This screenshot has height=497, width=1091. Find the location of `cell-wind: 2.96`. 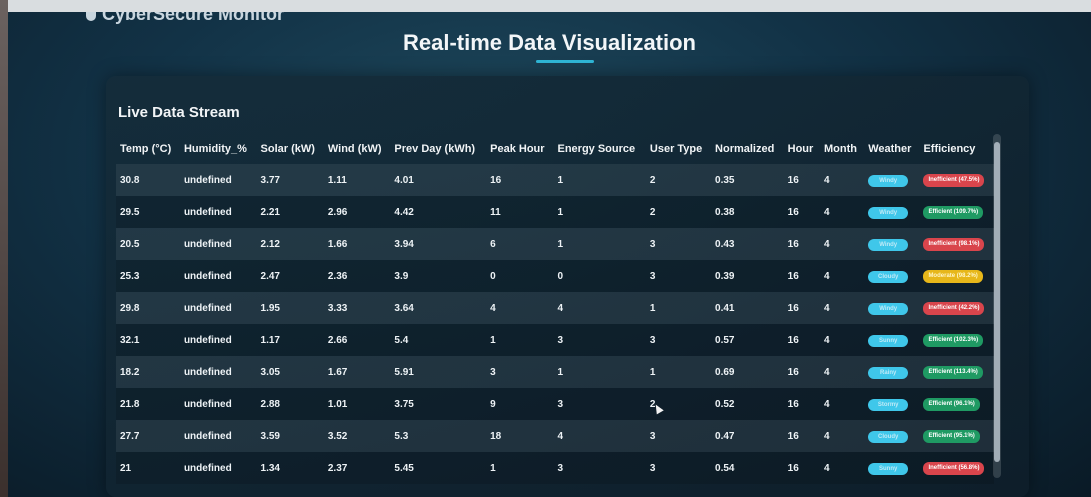

cell-wind: 2.96 is located at coordinates (337, 212).